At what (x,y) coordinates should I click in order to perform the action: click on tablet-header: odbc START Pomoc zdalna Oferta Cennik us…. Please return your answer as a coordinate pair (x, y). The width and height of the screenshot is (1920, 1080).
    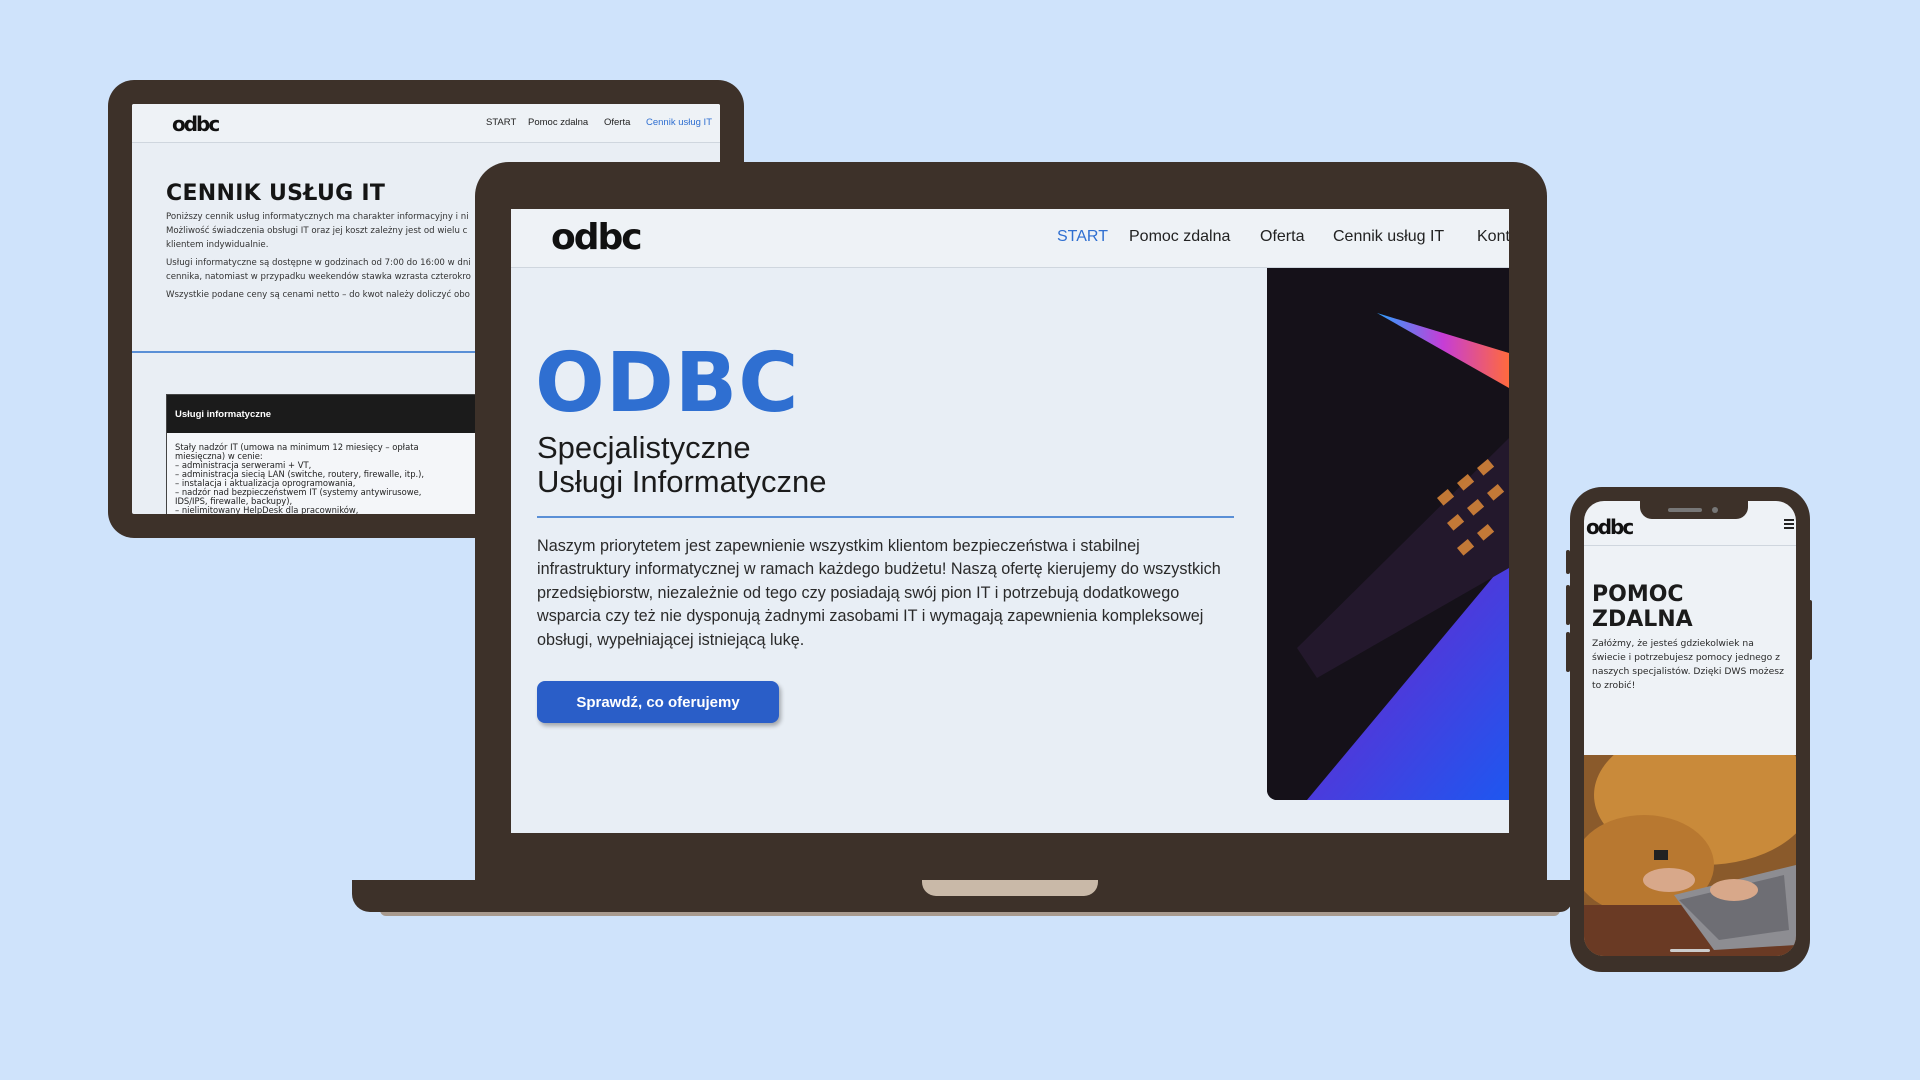
    Looking at the image, I should click on (426, 123).